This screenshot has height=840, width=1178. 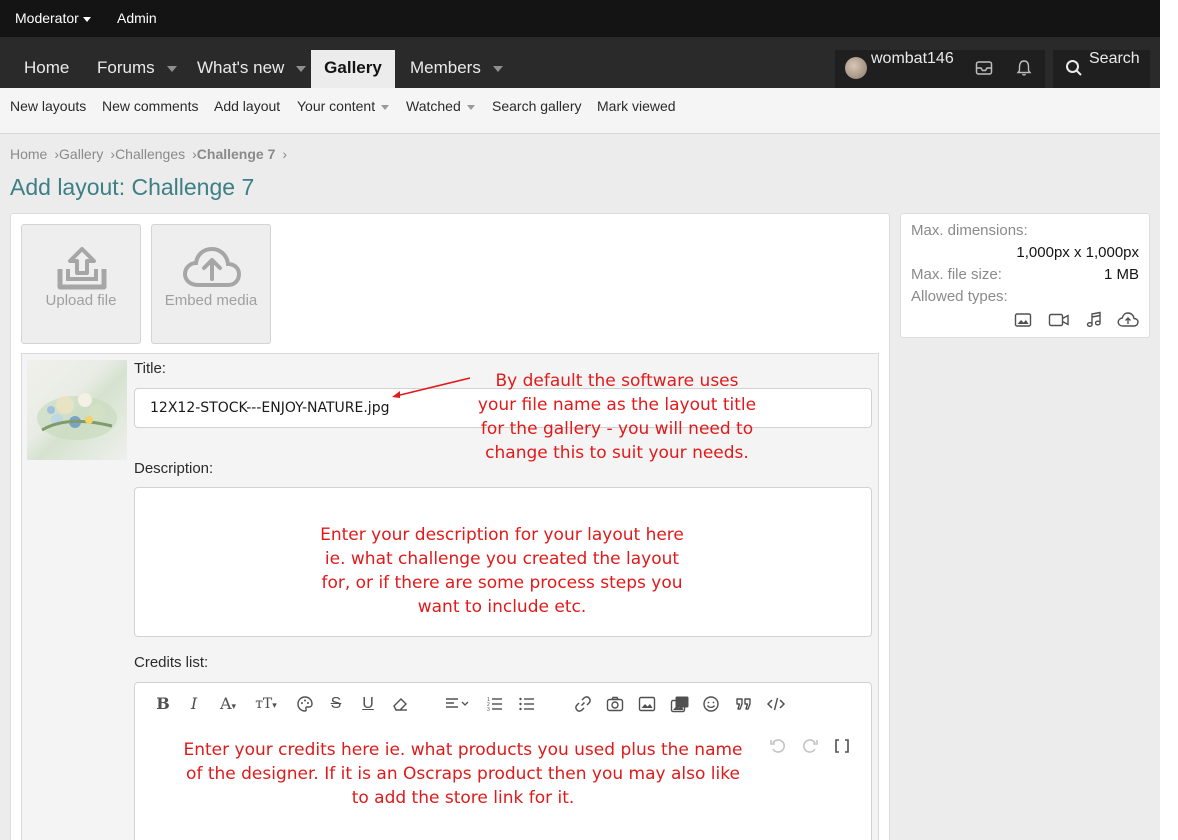 I want to click on image-type-icon, so click(x=1023, y=322).